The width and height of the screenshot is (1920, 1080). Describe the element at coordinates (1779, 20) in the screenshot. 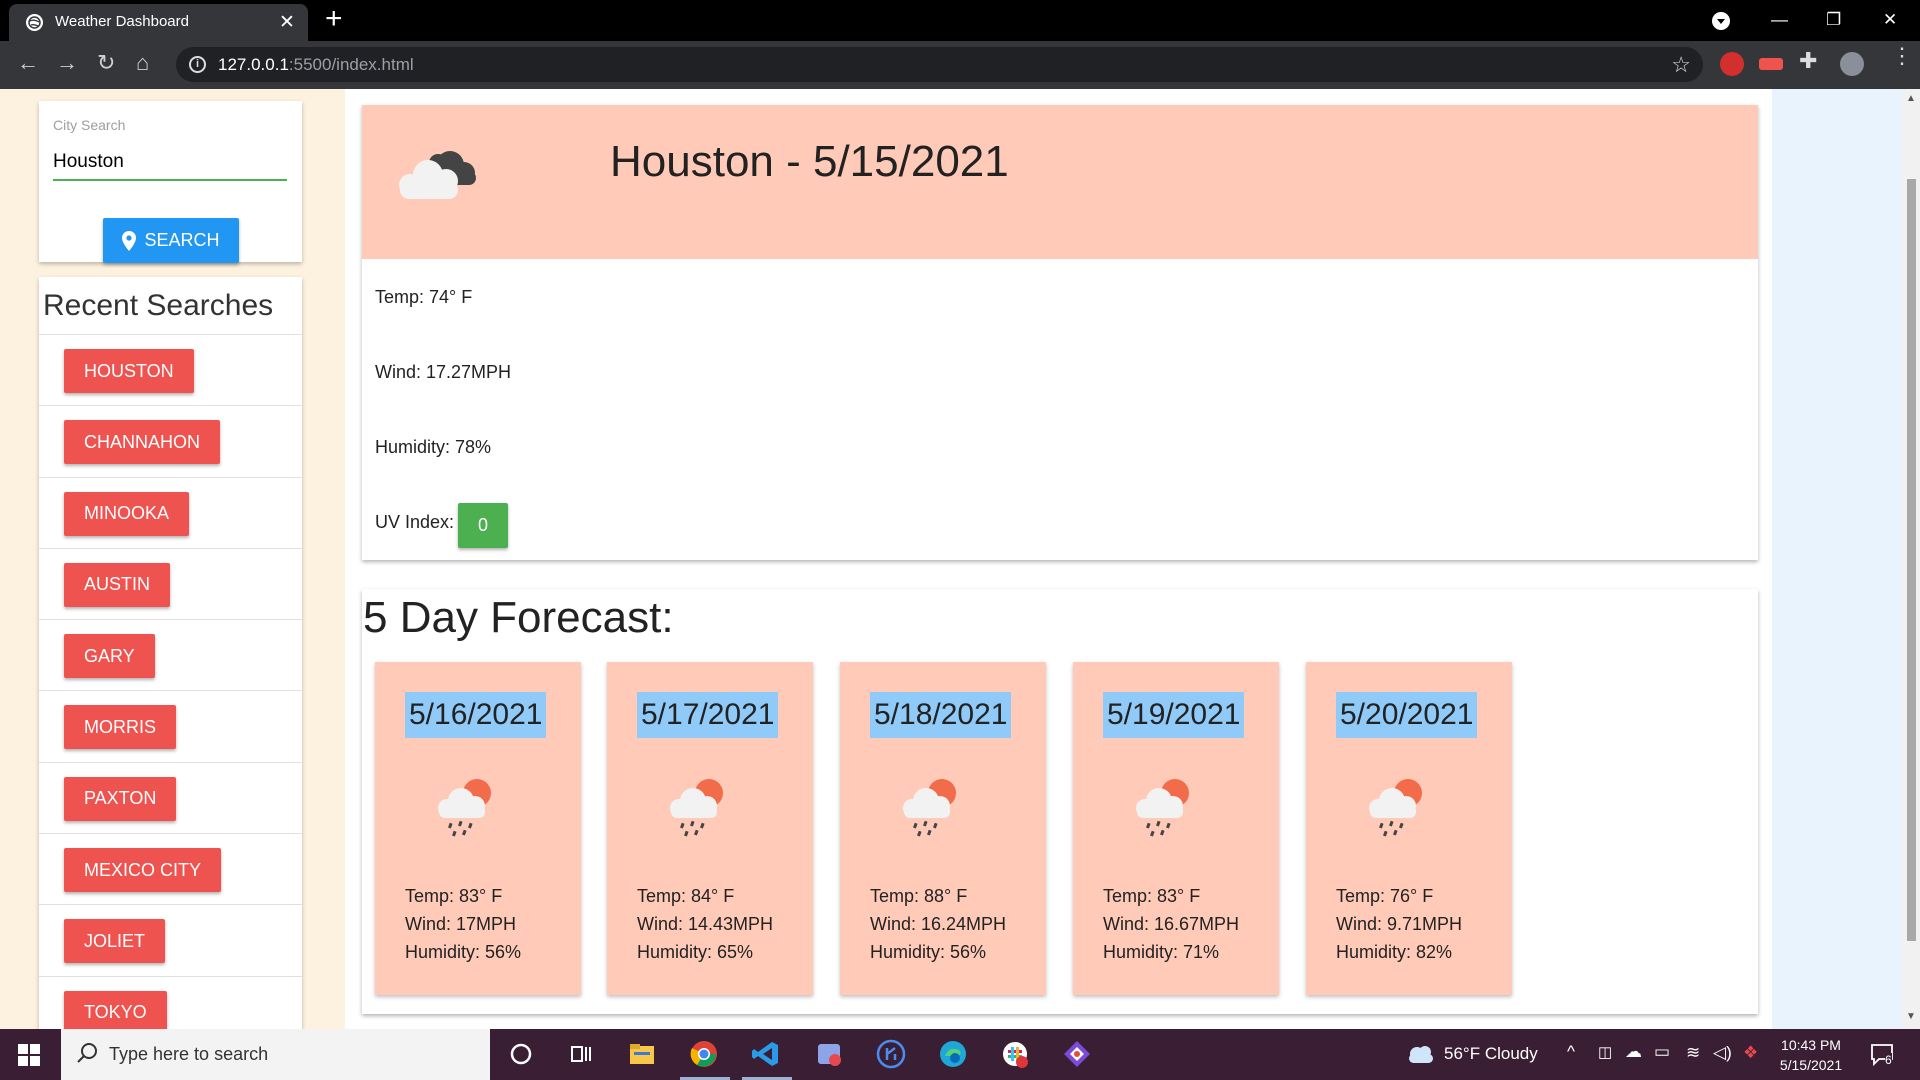

I see `minimize-icon: —` at that location.